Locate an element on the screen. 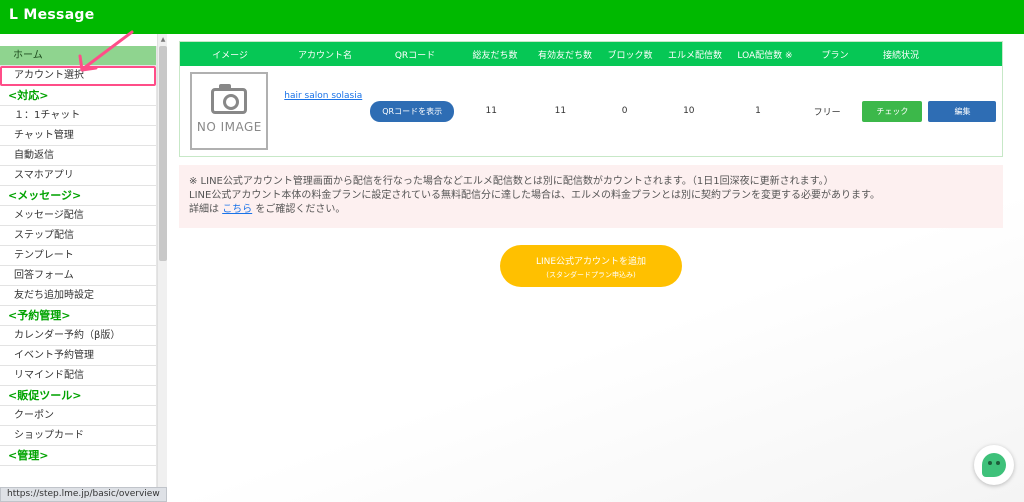  show-qr-button: QRコードを表示 is located at coordinates (412, 111).